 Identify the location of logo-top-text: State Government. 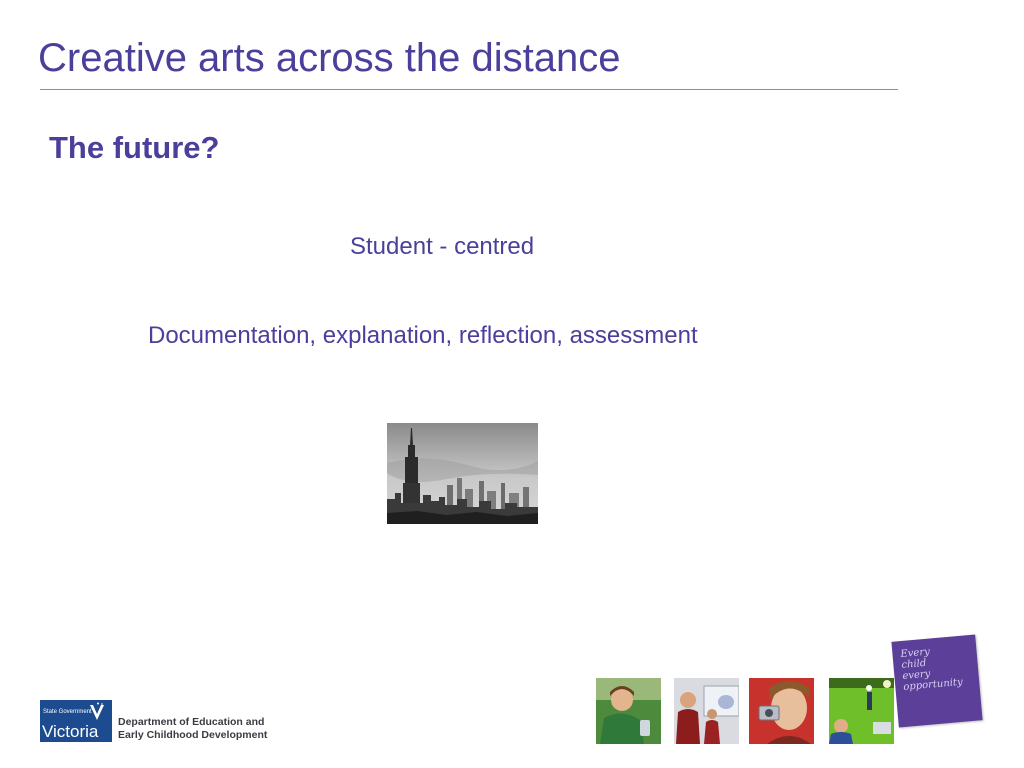
(67, 712).